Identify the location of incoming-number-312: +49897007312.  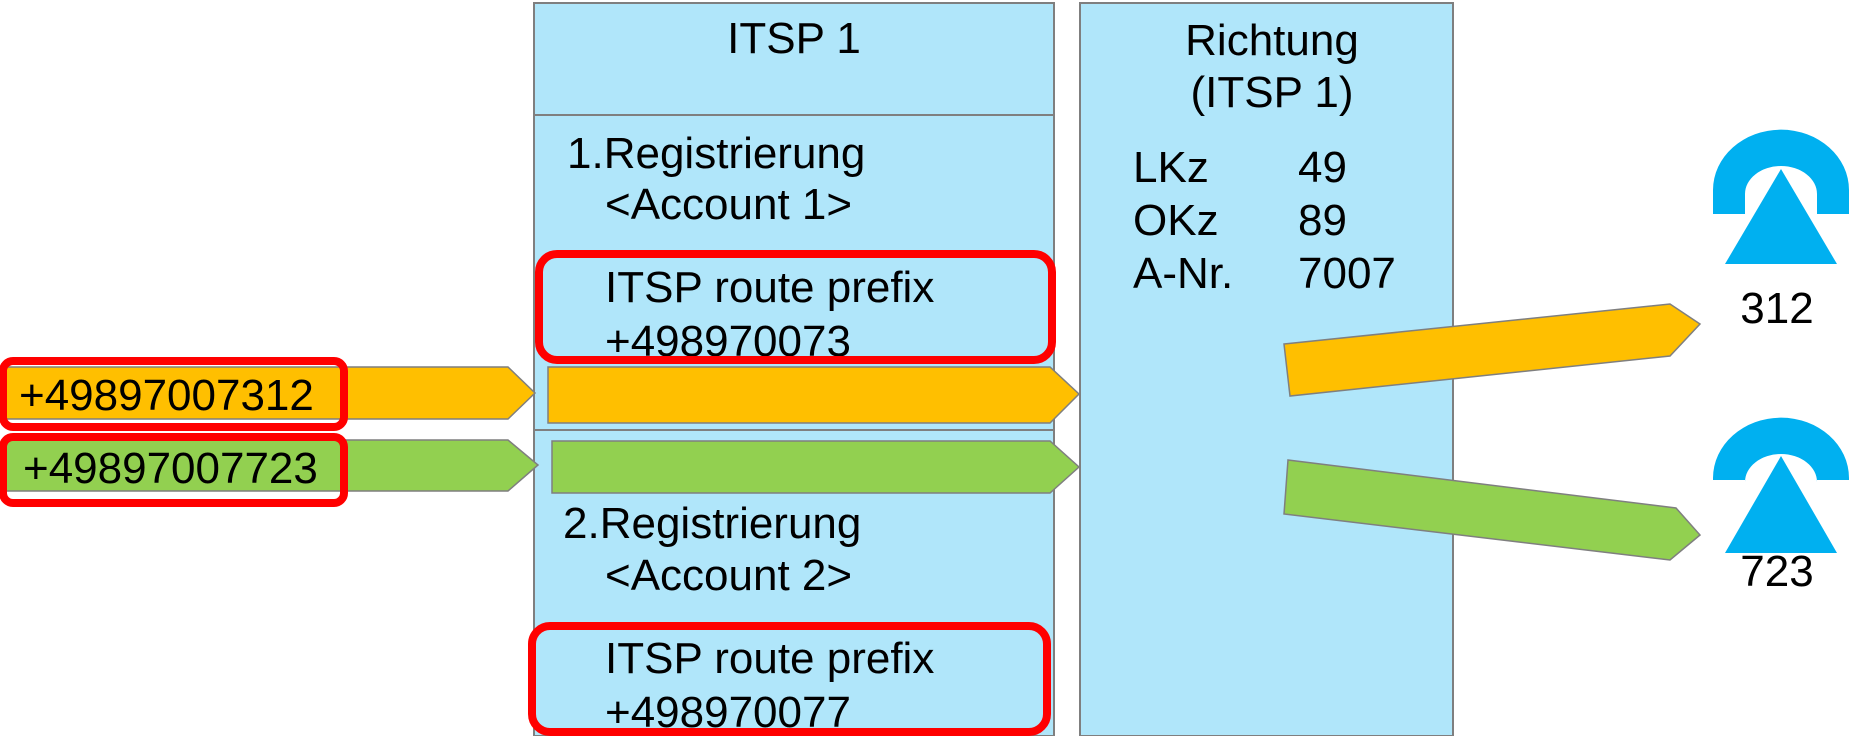
(166, 395).